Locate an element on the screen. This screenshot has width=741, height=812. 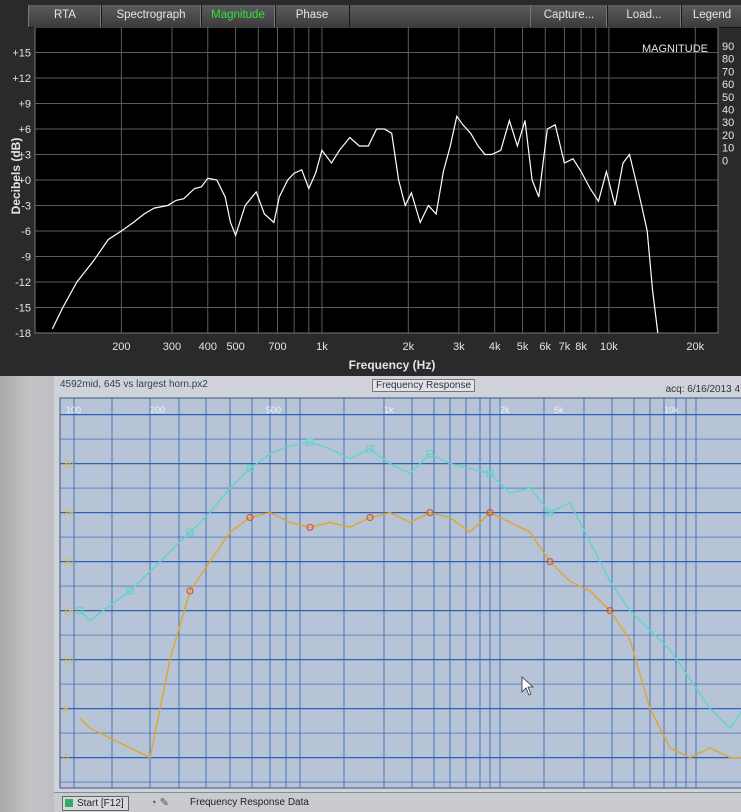
y-tick-label: +6 is located at coordinates (24, 130).